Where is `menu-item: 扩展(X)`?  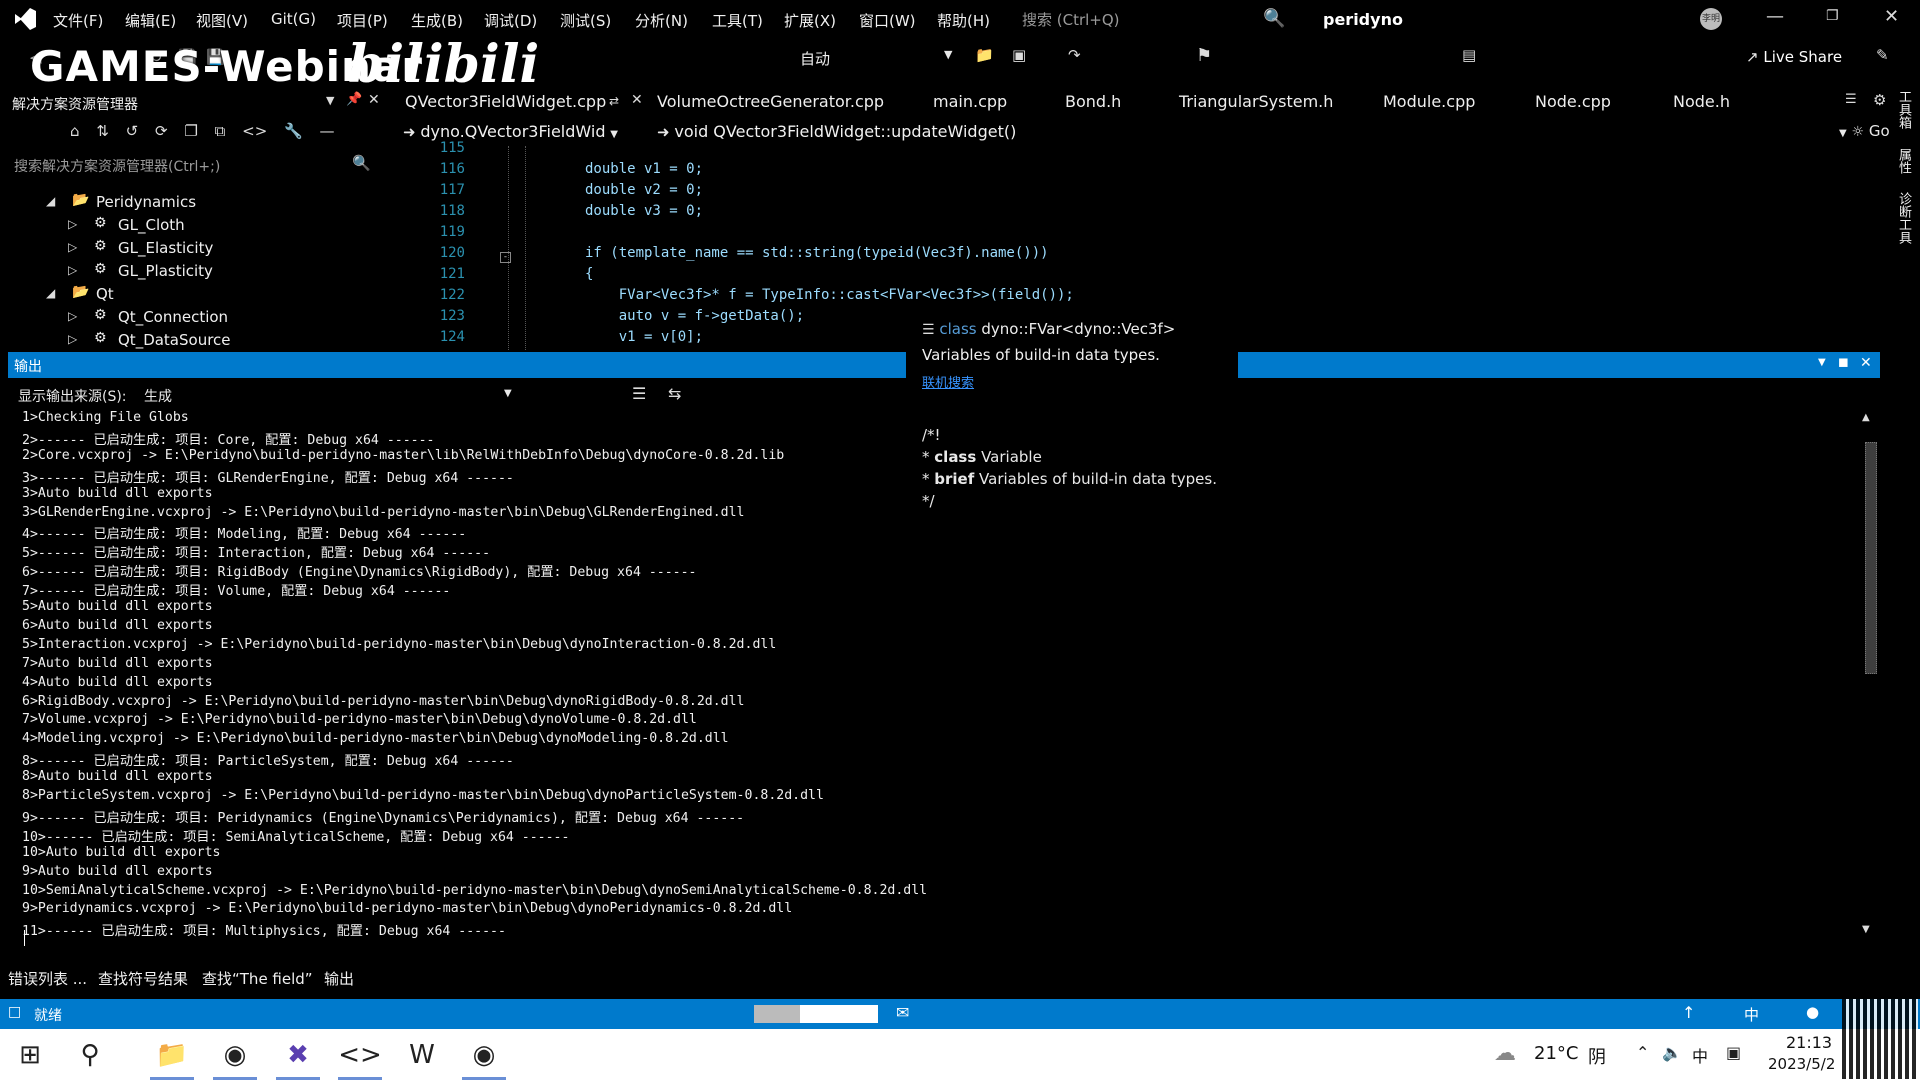
menu-item: 扩展(X) is located at coordinates (810, 20).